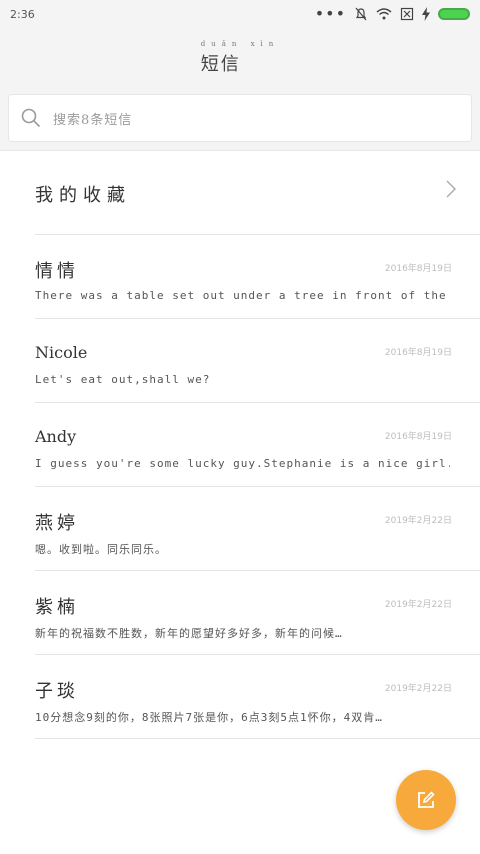 This screenshot has height=854, width=480. Describe the element at coordinates (123, 379) in the screenshot. I see `conversation-preview: Let's eat out,shall we?` at that location.